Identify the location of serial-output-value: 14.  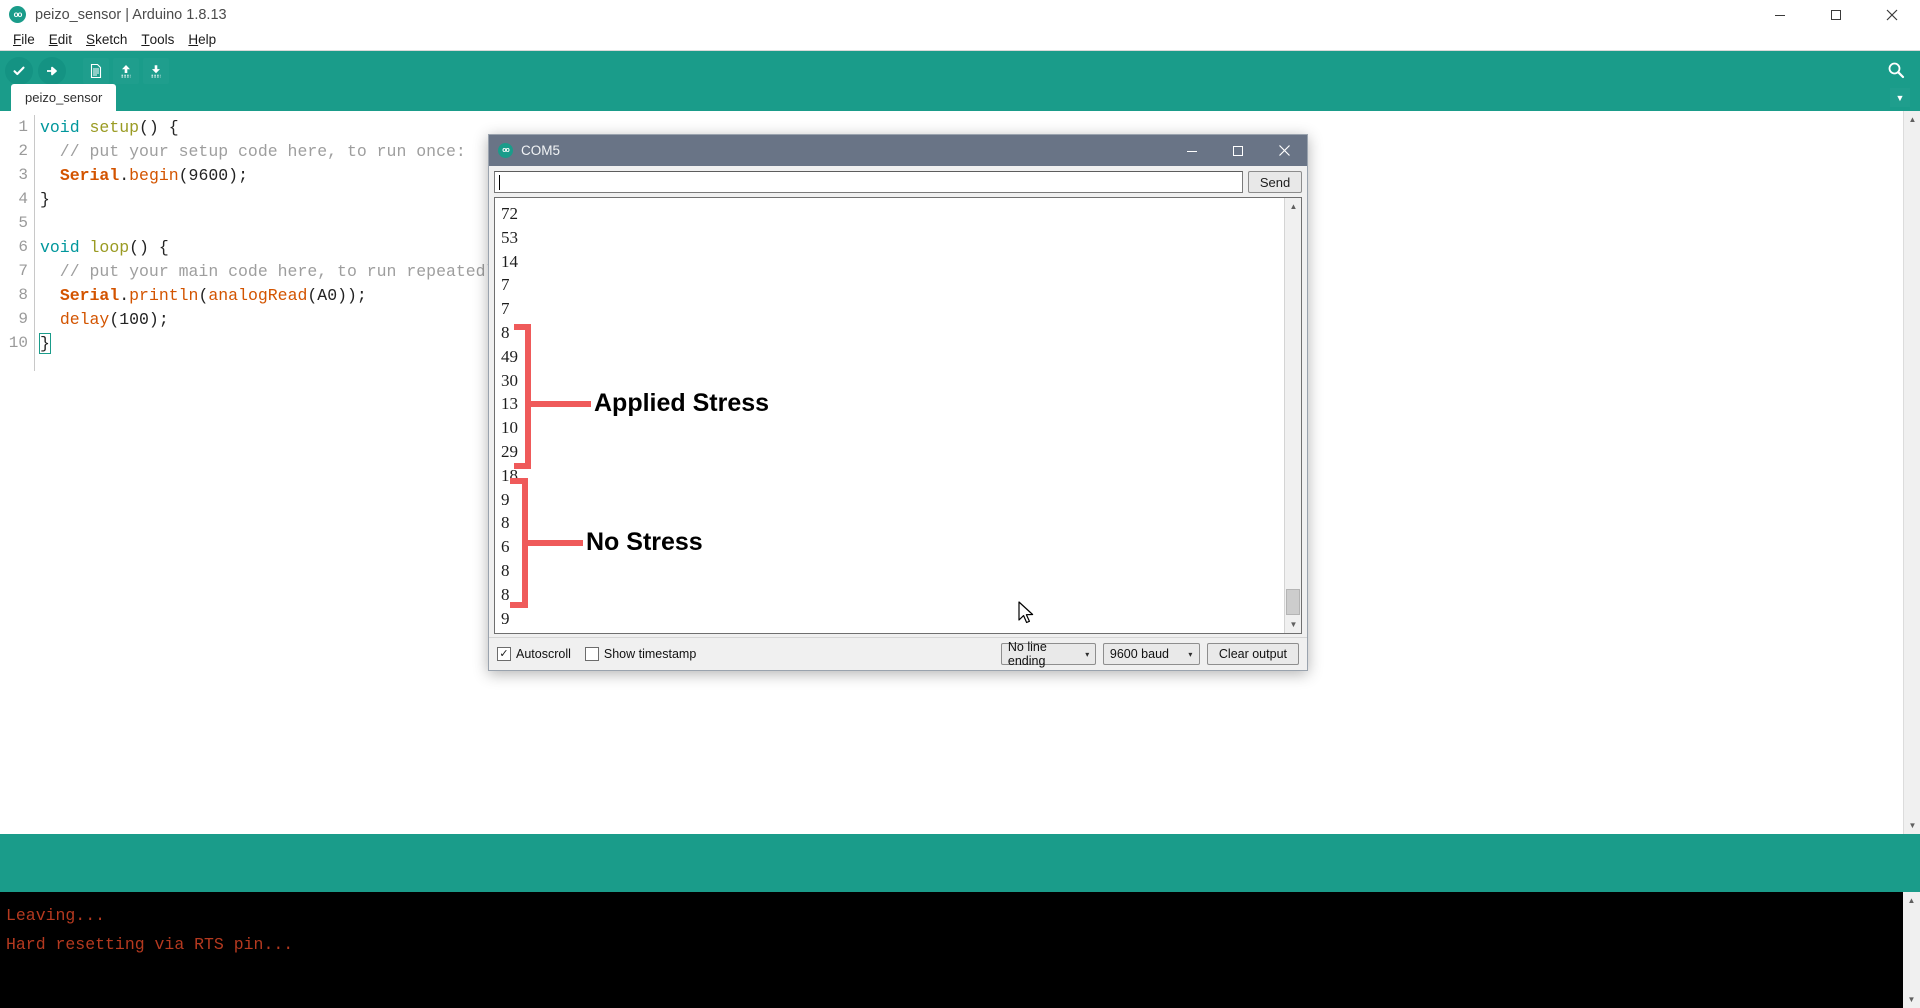
(509, 261).